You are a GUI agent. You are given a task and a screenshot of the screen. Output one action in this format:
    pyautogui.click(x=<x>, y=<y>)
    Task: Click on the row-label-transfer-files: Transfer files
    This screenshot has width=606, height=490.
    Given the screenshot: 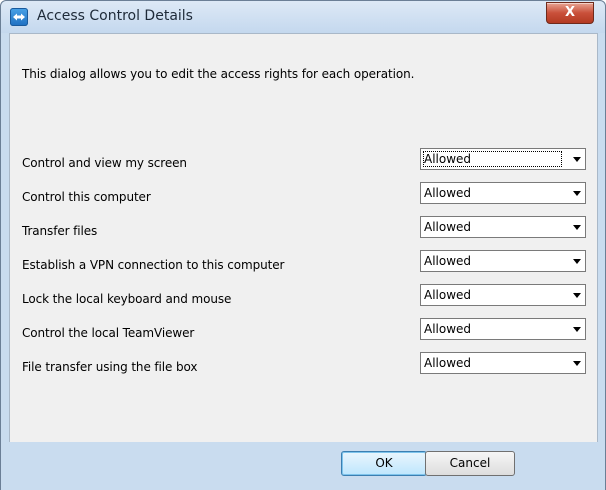 What is the action you would take?
    pyautogui.click(x=60, y=231)
    